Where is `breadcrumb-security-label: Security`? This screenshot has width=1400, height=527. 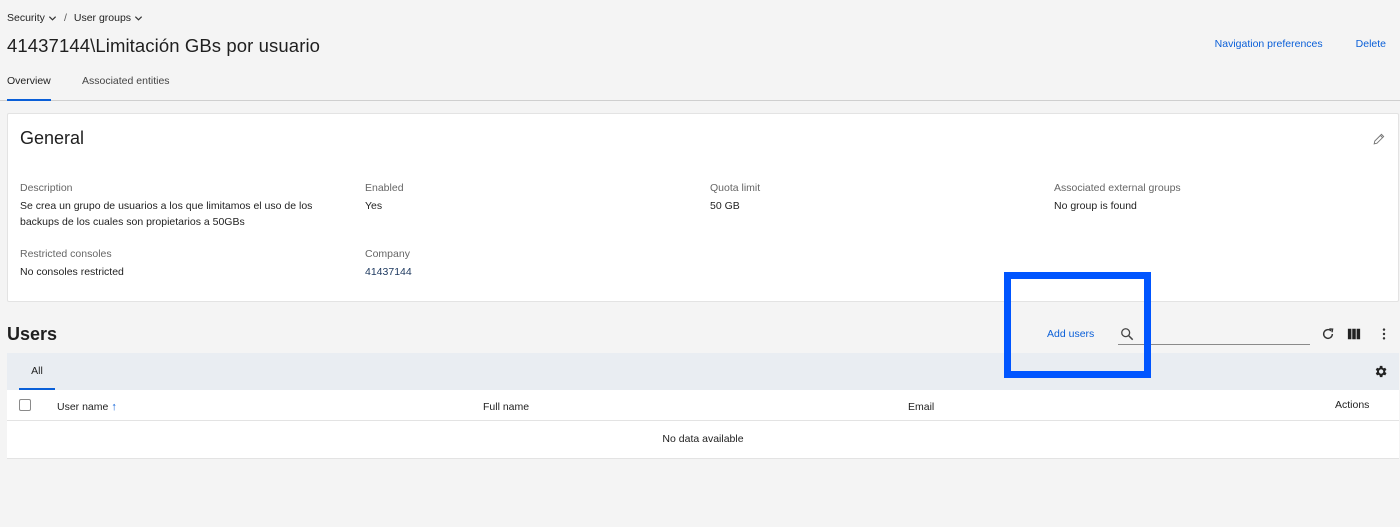 breadcrumb-security-label: Security is located at coordinates (26, 18).